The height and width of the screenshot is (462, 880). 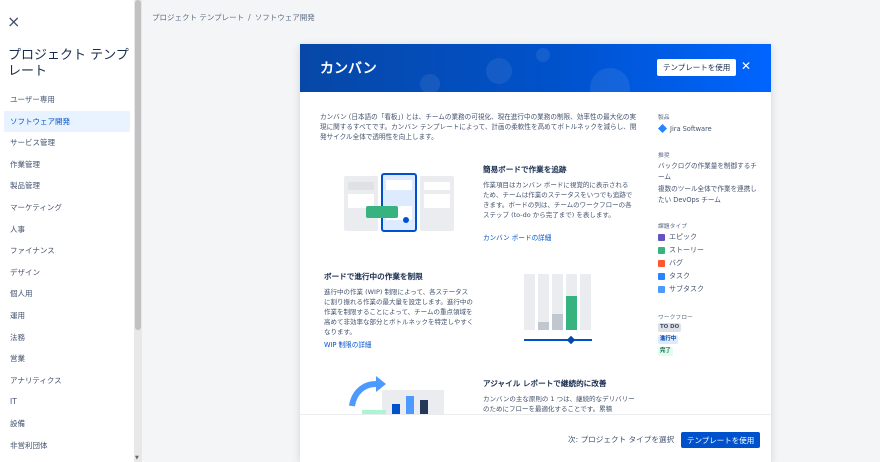 What do you see at coordinates (67, 359) in the screenshot?
I see `sidebar-item: 営業` at bounding box center [67, 359].